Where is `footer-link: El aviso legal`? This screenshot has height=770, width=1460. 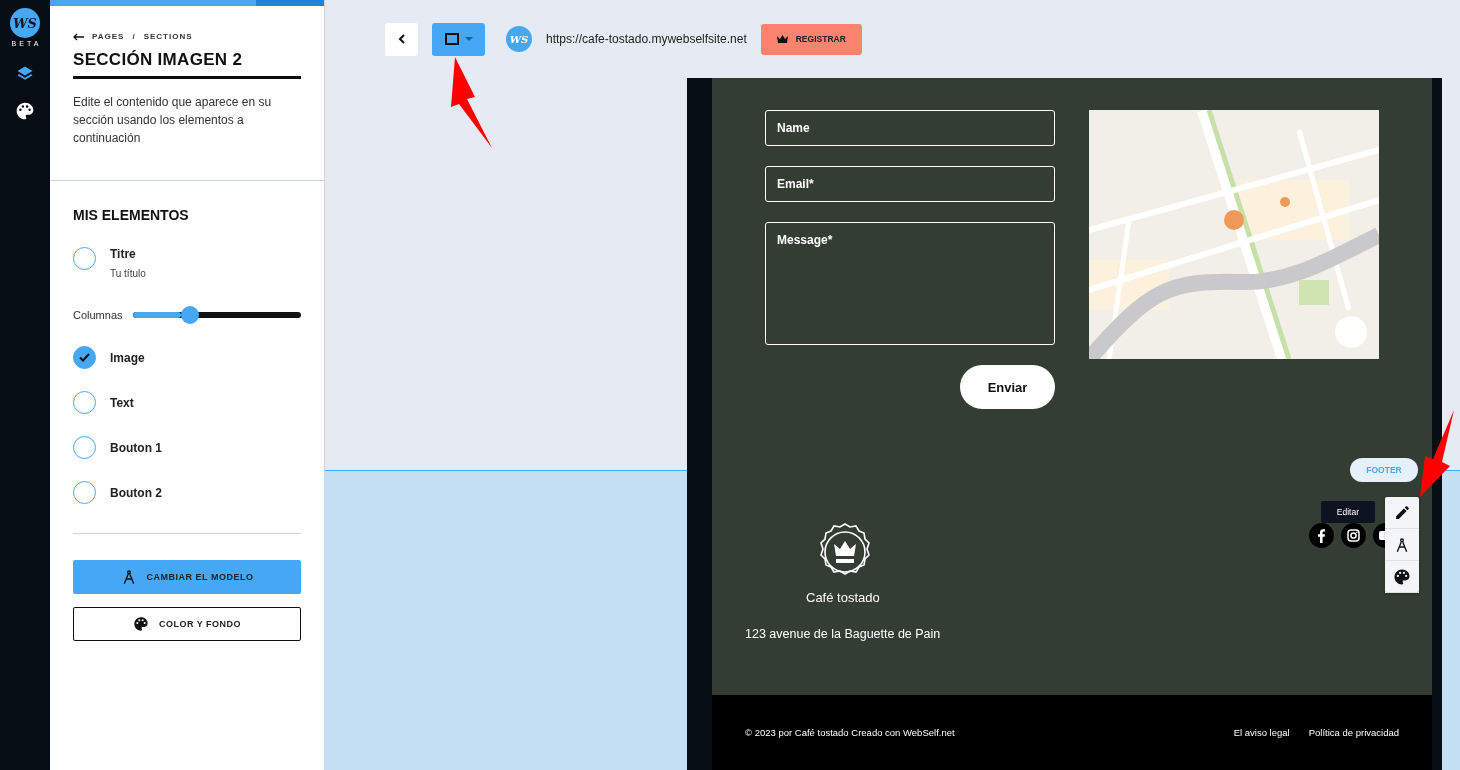 footer-link: El aviso legal is located at coordinates (1261, 732).